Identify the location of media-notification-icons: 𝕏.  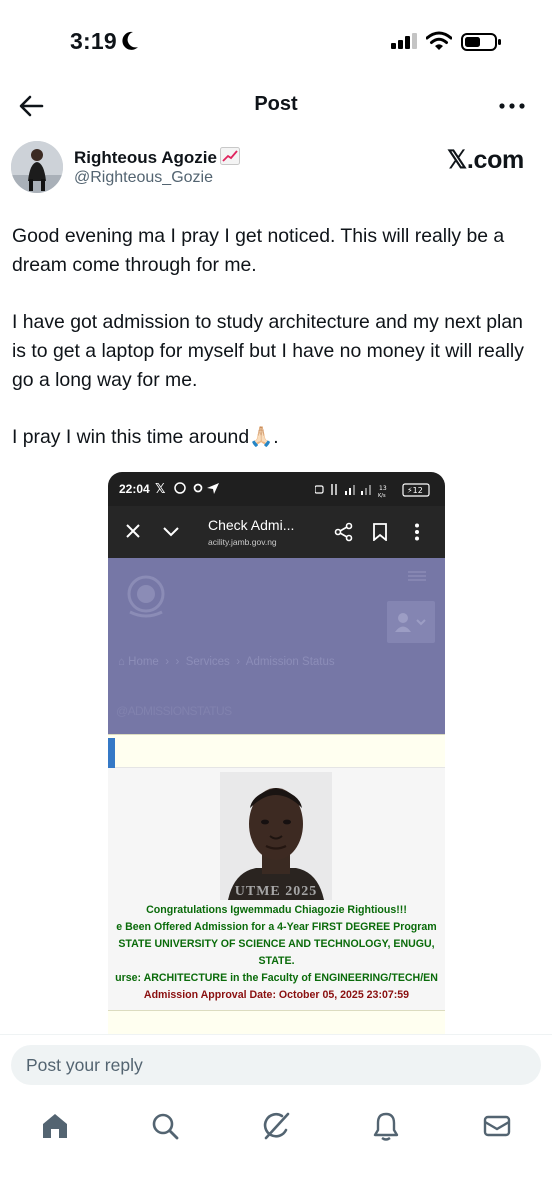
(187, 488).